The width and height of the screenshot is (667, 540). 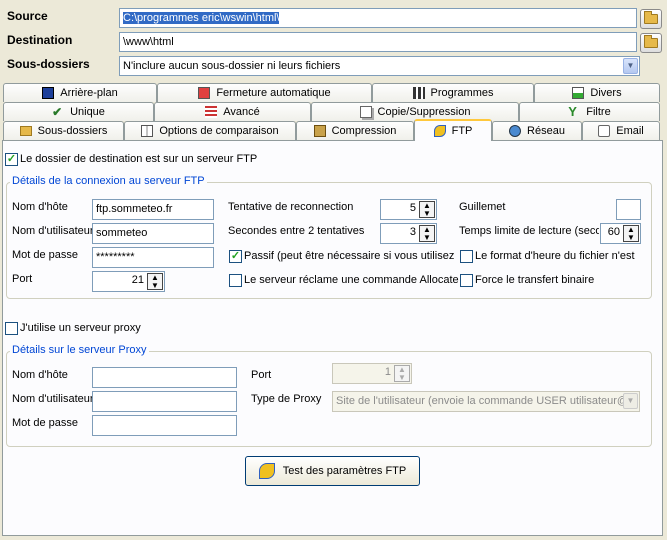 I want to click on timeout-spinner: 60 ▲ ▼, so click(x=620, y=233).